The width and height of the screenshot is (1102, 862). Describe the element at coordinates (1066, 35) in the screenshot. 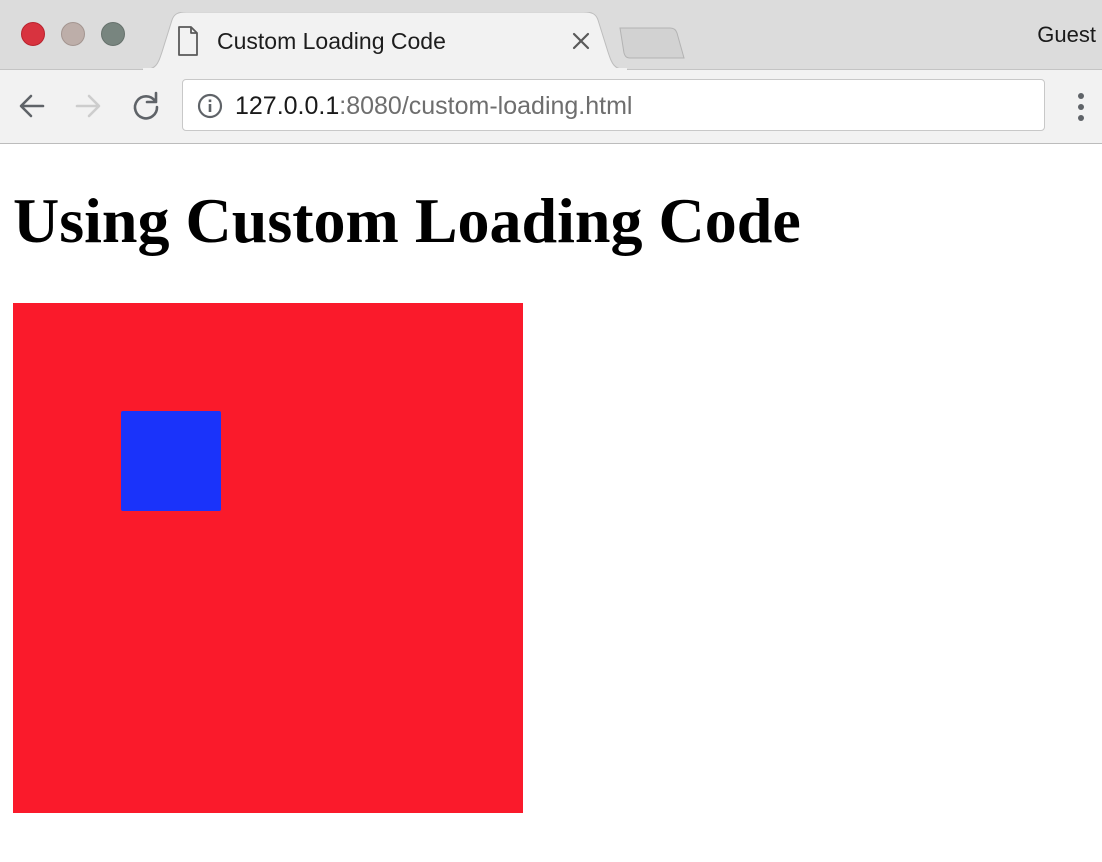

I see `profile-label: Guest` at that location.